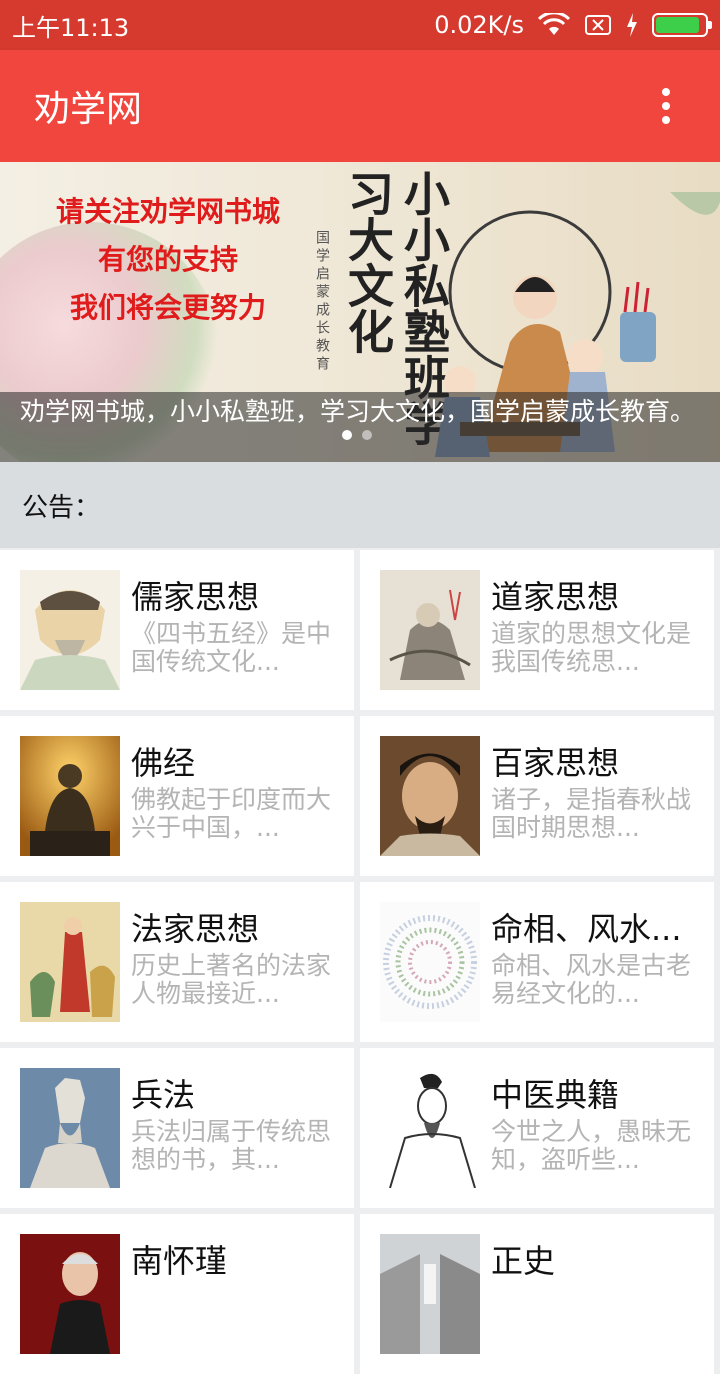  Describe the element at coordinates (360, 427) in the screenshot. I see `banner-caption: 劝学网书城，小小私塾班，学习大文化，国学启蒙成长教育。` at that location.